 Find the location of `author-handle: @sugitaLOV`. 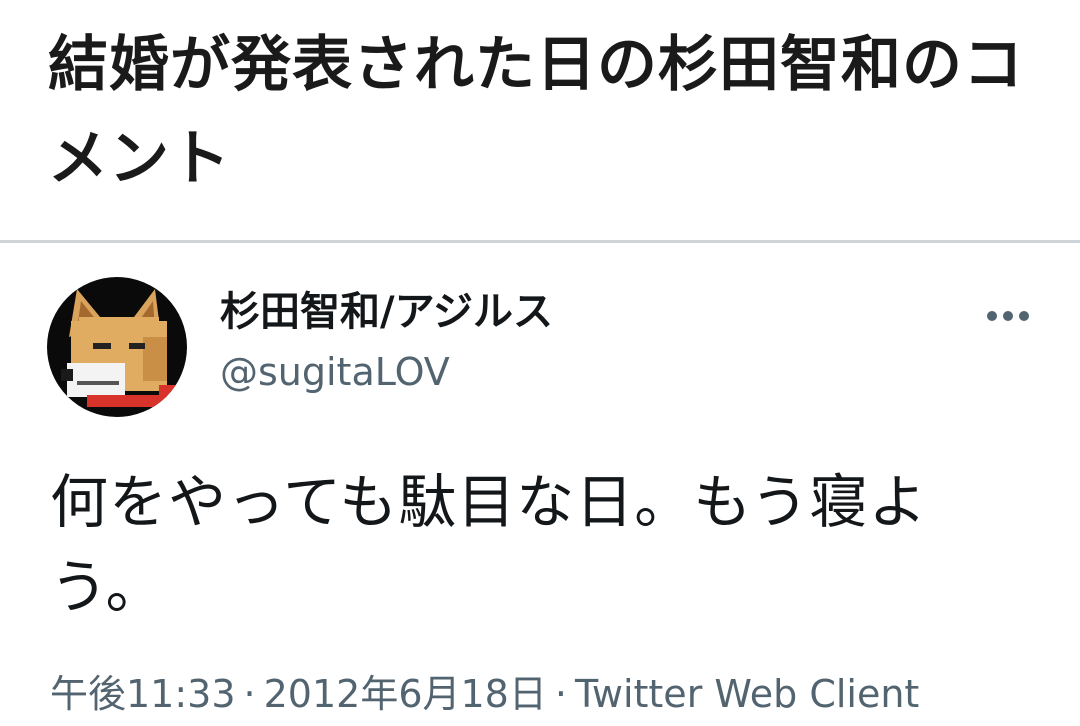

author-handle: @sugitaLOV is located at coordinates (335, 372).